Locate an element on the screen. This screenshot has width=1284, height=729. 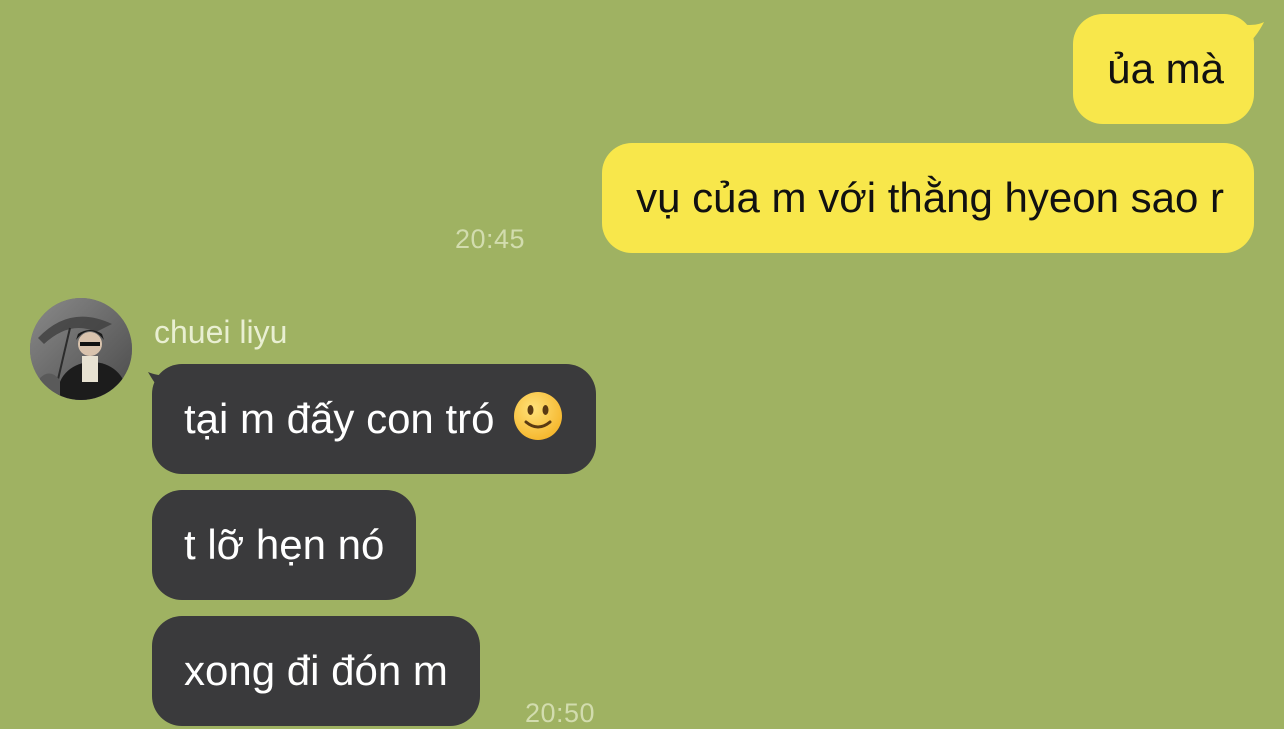
message-text: t lỡ hẹn nó is located at coordinates (284, 544).